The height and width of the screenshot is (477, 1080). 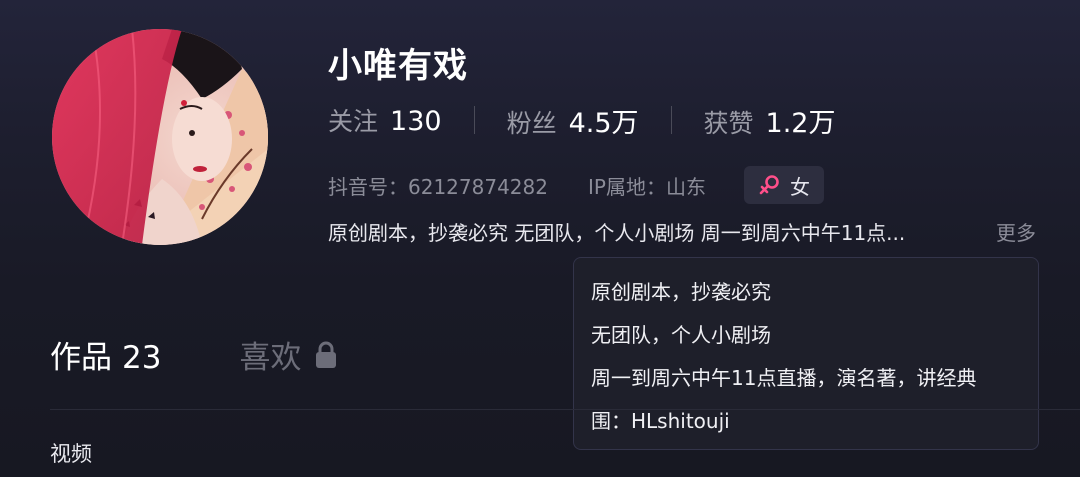 What do you see at coordinates (565, 409) in the screenshot?
I see `tabs-divider` at bounding box center [565, 409].